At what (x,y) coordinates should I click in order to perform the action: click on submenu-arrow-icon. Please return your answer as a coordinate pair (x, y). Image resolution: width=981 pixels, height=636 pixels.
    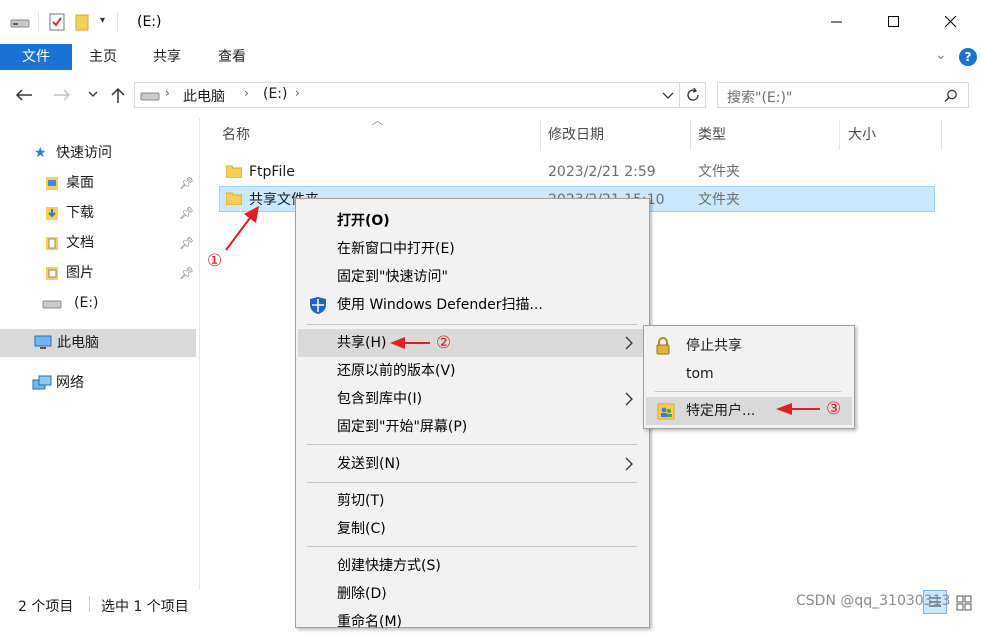
    Looking at the image, I should click on (629, 399).